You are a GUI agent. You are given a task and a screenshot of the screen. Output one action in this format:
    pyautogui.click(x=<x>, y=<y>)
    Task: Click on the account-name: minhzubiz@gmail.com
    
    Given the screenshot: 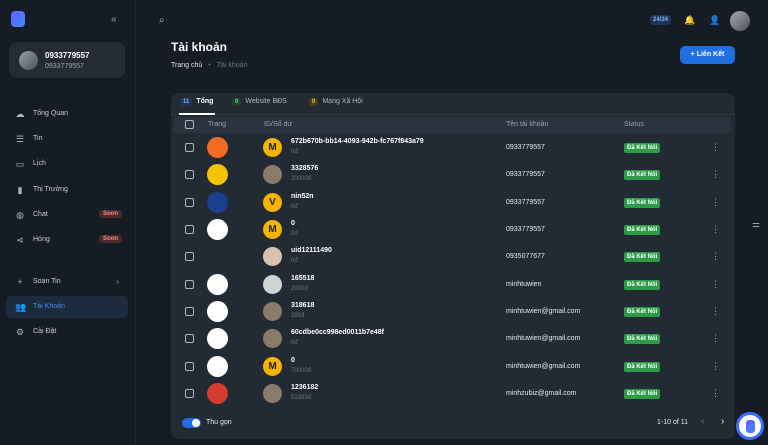 What is the action you would take?
    pyautogui.click(x=541, y=393)
    